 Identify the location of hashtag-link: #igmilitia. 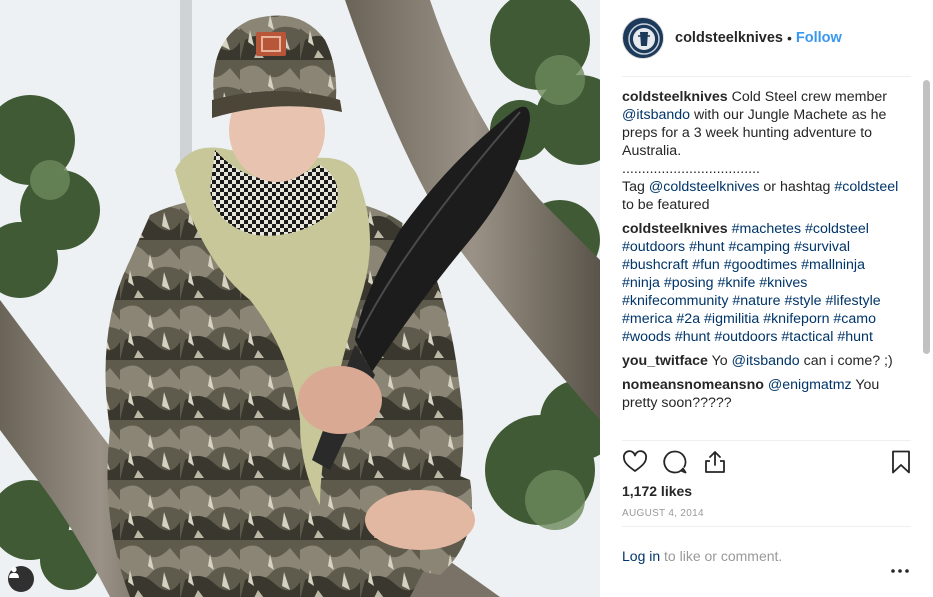
(731, 319).